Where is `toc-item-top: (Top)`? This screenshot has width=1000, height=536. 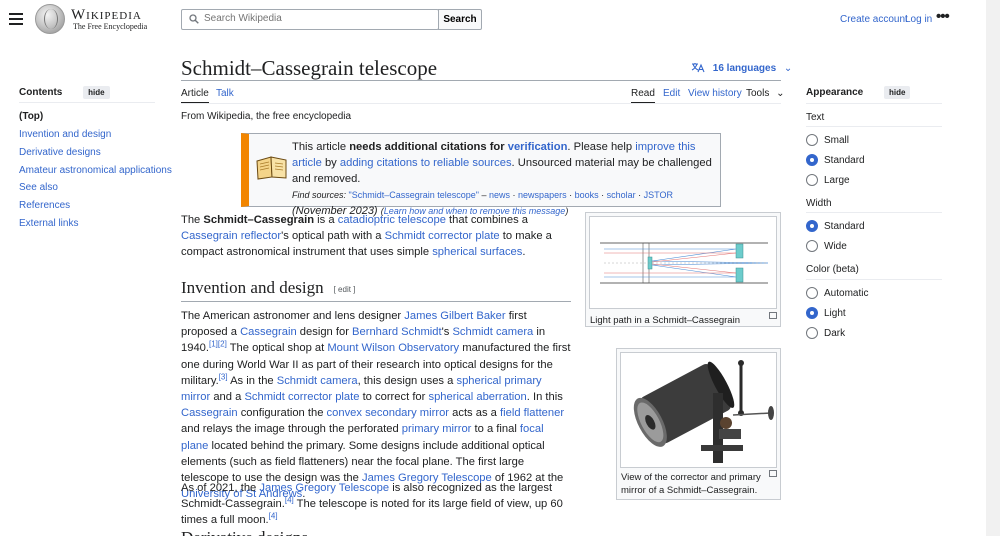
toc-item-top: (Top) is located at coordinates (31, 116).